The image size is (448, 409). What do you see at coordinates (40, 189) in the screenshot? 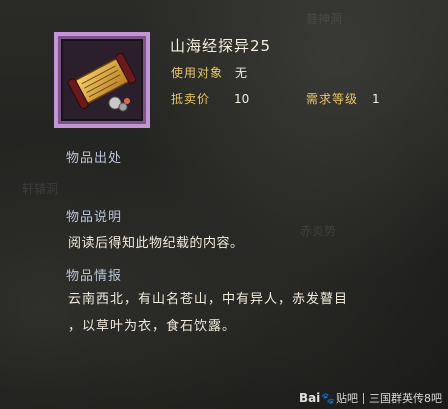
I see `background-map-label: 轩辕洞` at bounding box center [40, 189].